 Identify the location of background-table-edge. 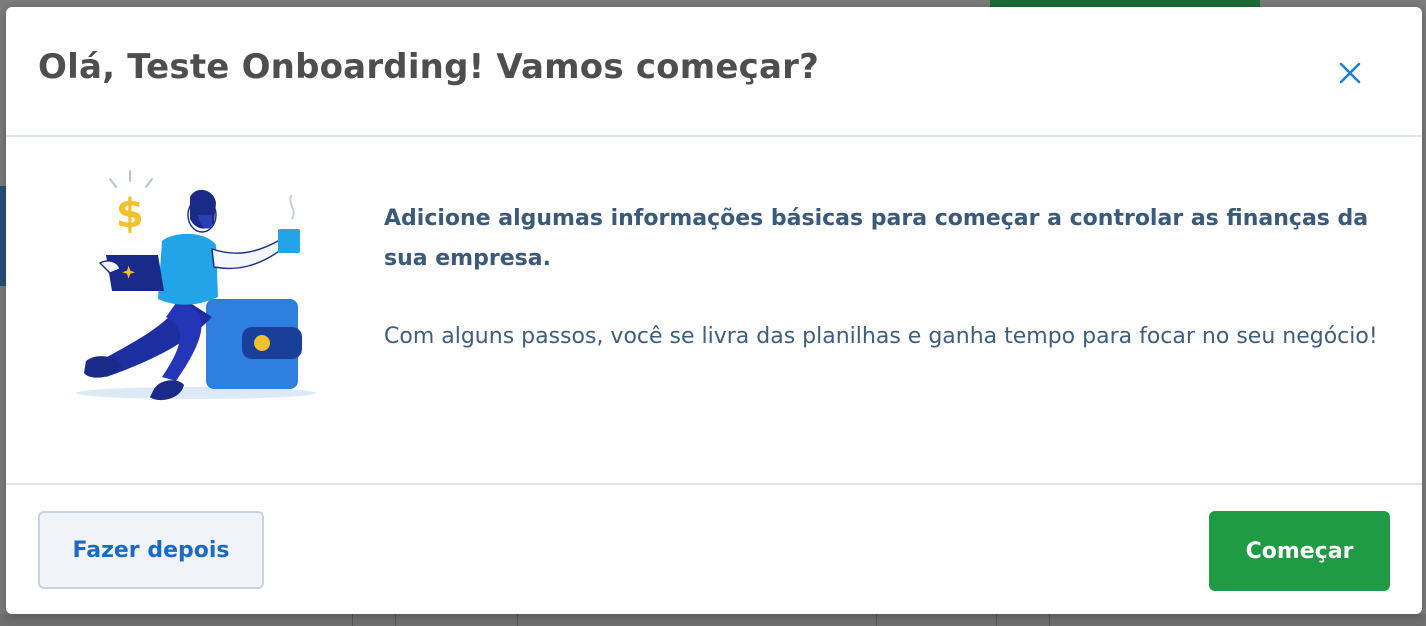
(713, 620).